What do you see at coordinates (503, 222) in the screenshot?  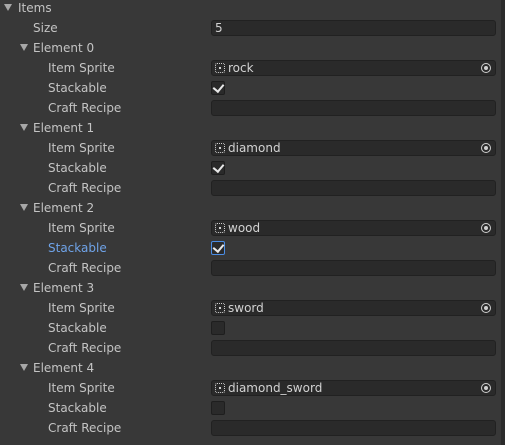 I see `scrollbar-track` at bounding box center [503, 222].